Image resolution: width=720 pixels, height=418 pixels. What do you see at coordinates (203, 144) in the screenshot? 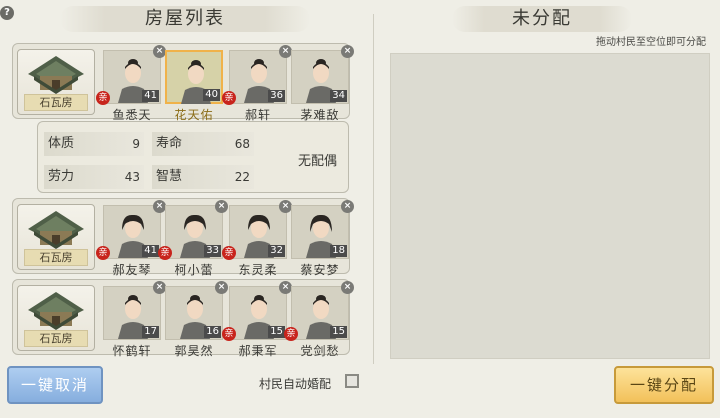
I see `stat-lifespan: 寿命 68` at bounding box center [203, 144].